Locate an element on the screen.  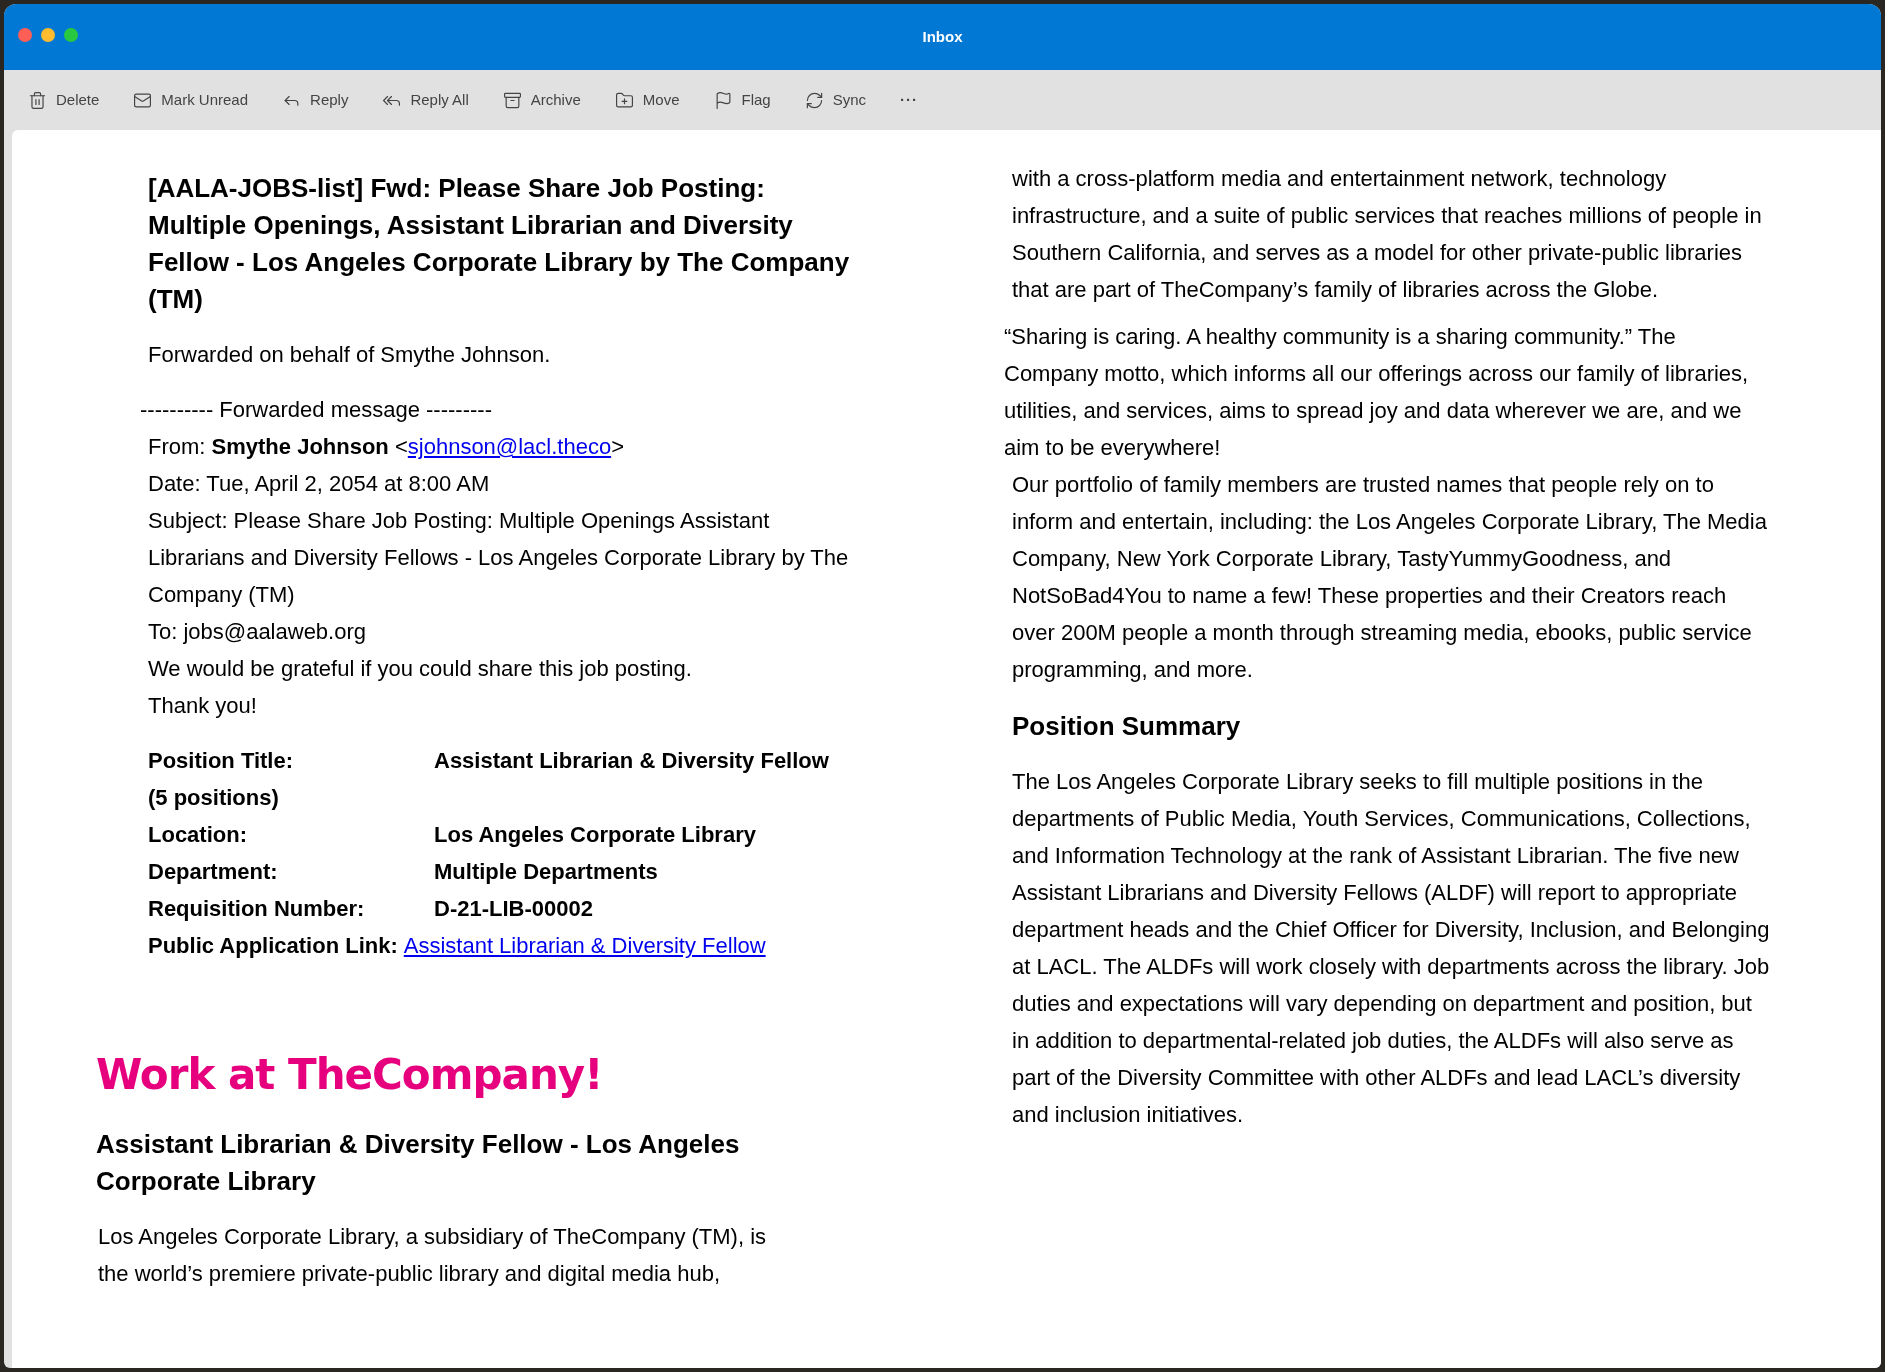
header-line: Date: Tue, April 2, 2054 at 8:00 AM is located at coordinates (319, 484).